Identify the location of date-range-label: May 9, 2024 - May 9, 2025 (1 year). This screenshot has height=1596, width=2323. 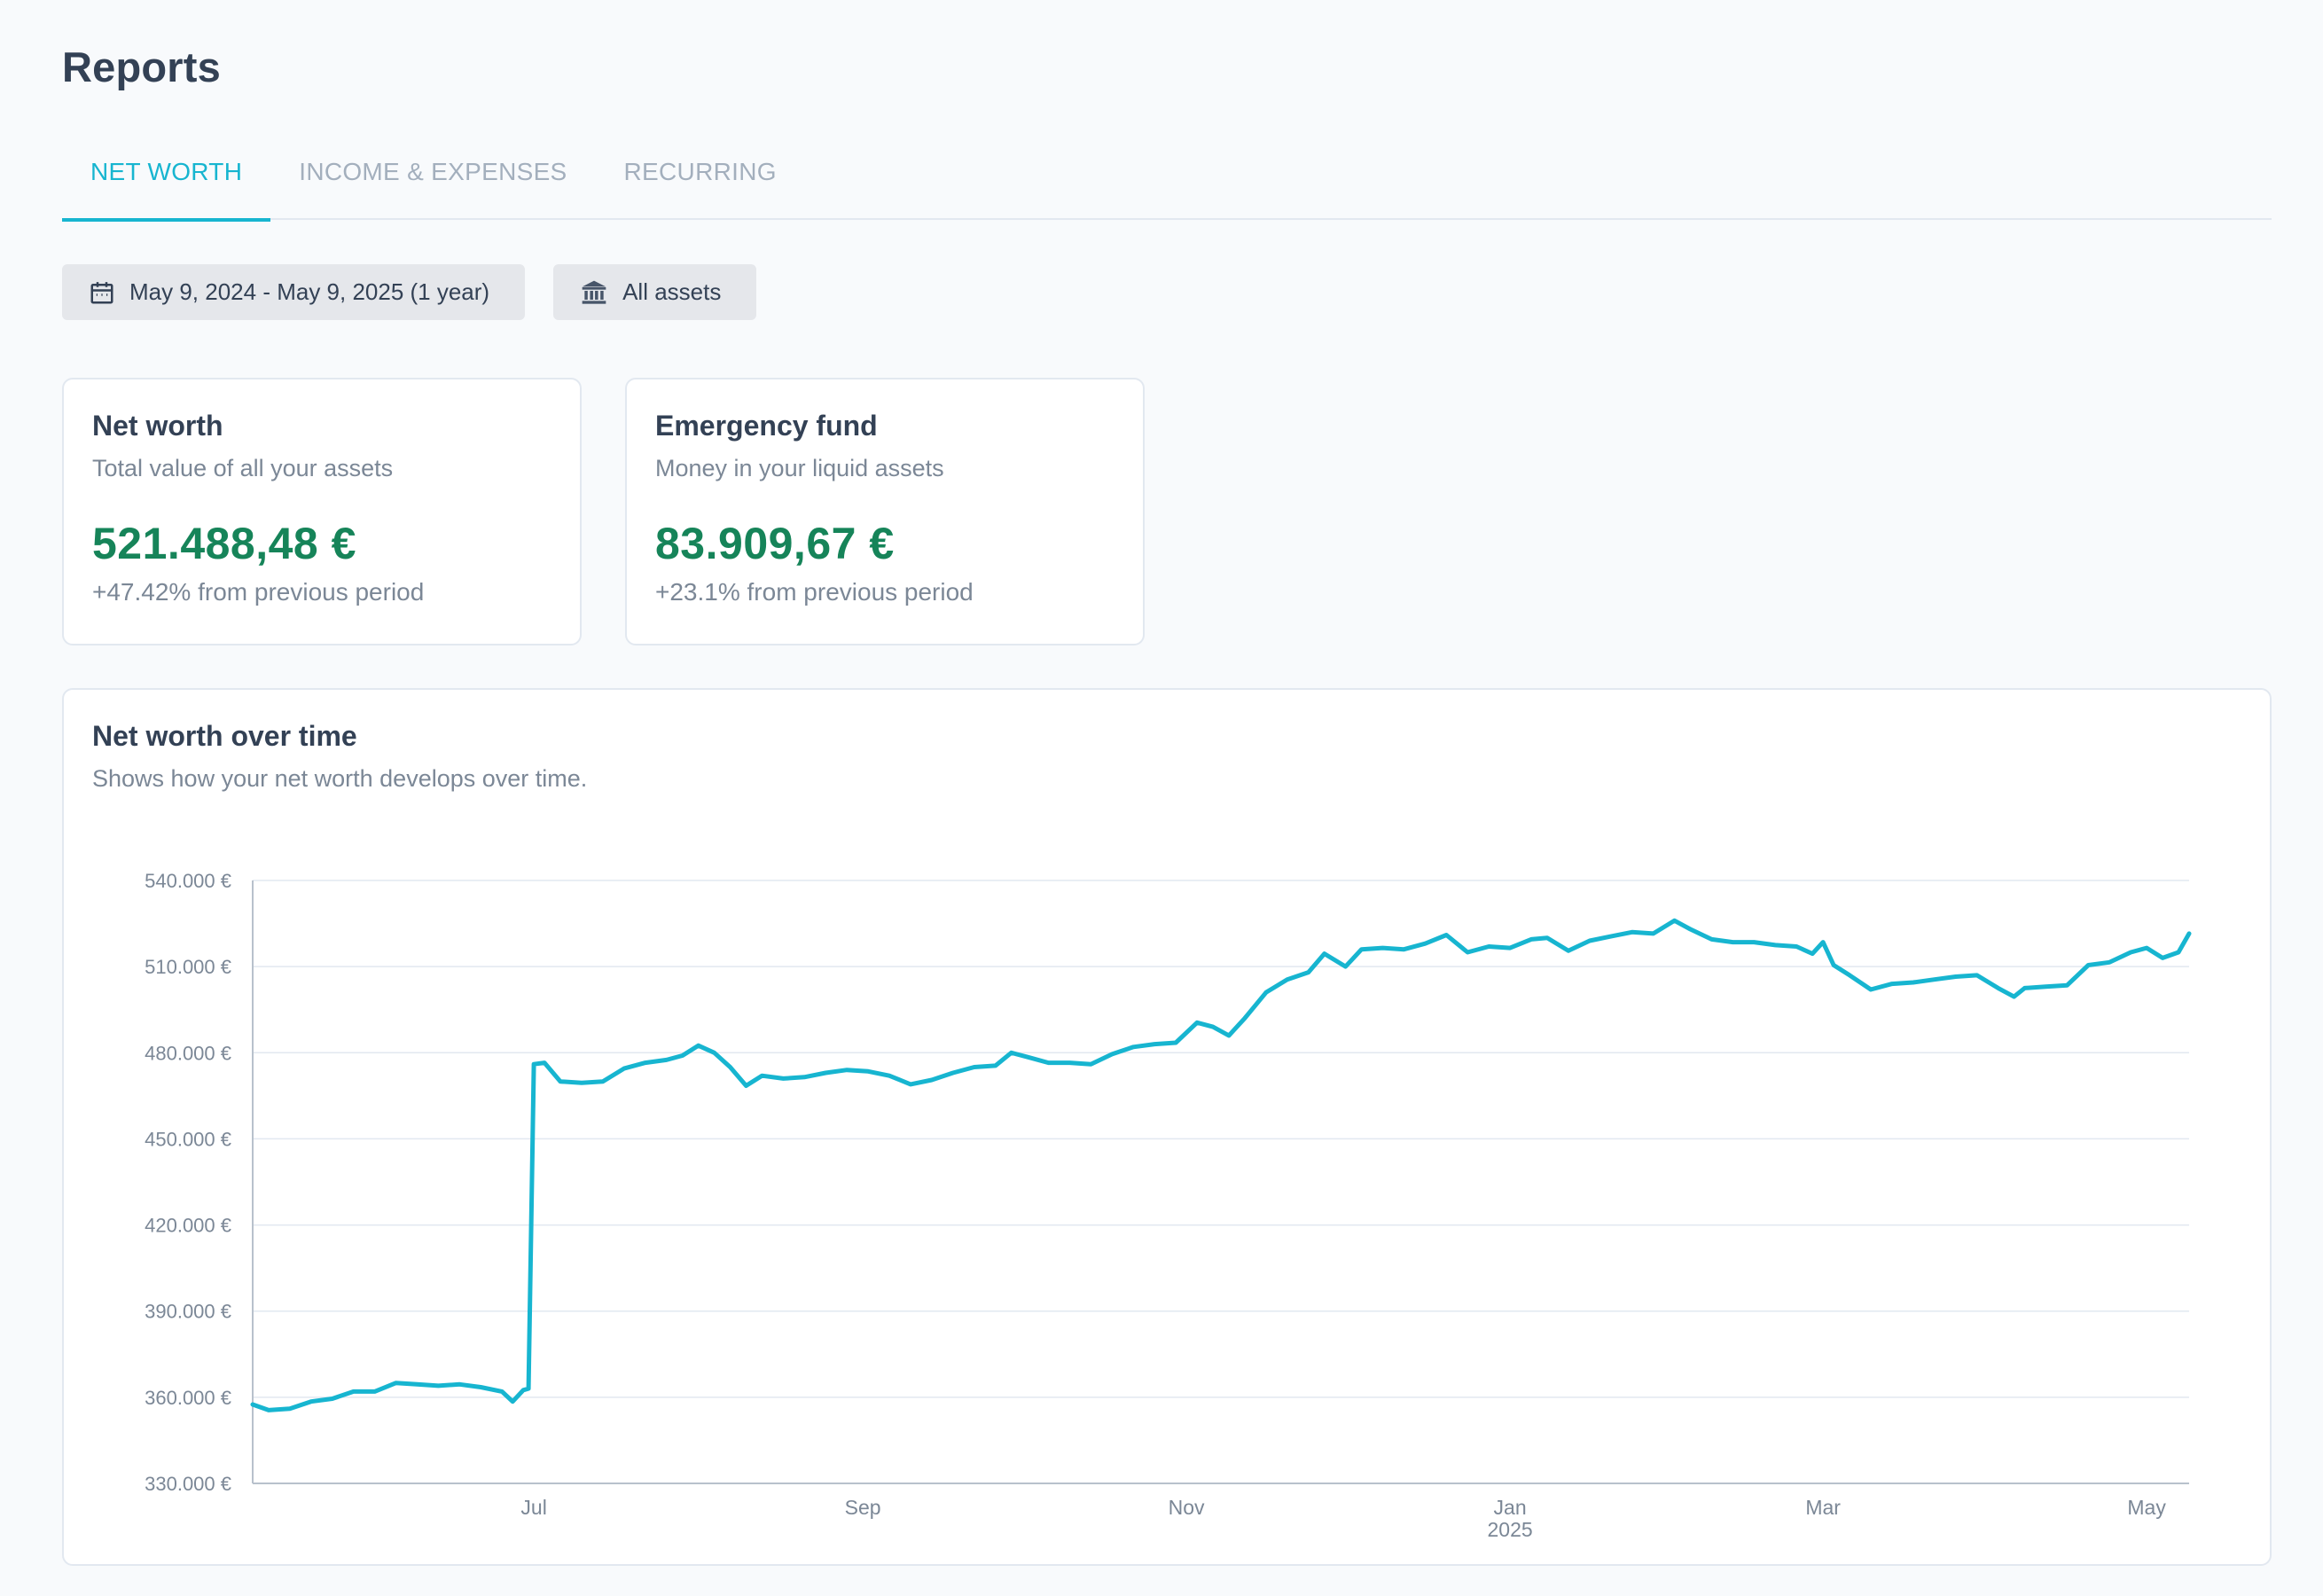
(309, 292).